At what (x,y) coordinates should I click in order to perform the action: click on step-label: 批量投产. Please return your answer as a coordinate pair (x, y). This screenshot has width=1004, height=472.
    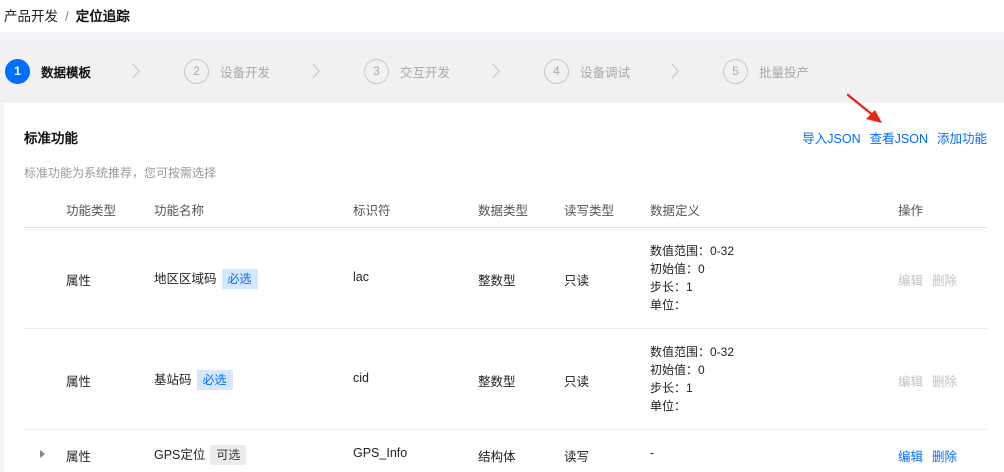
    Looking at the image, I should click on (784, 72).